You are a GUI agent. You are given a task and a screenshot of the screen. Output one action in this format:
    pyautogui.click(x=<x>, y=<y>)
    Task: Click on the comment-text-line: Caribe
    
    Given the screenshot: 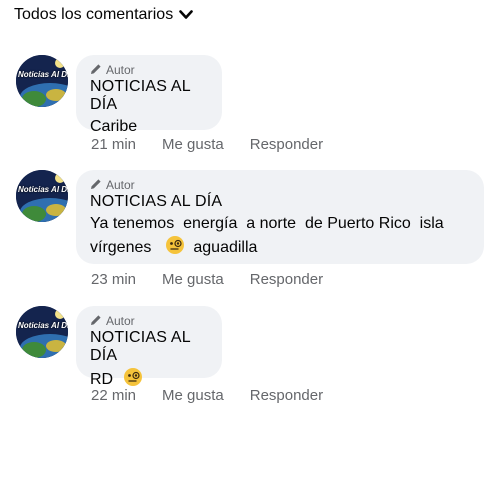 What is the action you would take?
    pyautogui.click(x=114, y=126)
    